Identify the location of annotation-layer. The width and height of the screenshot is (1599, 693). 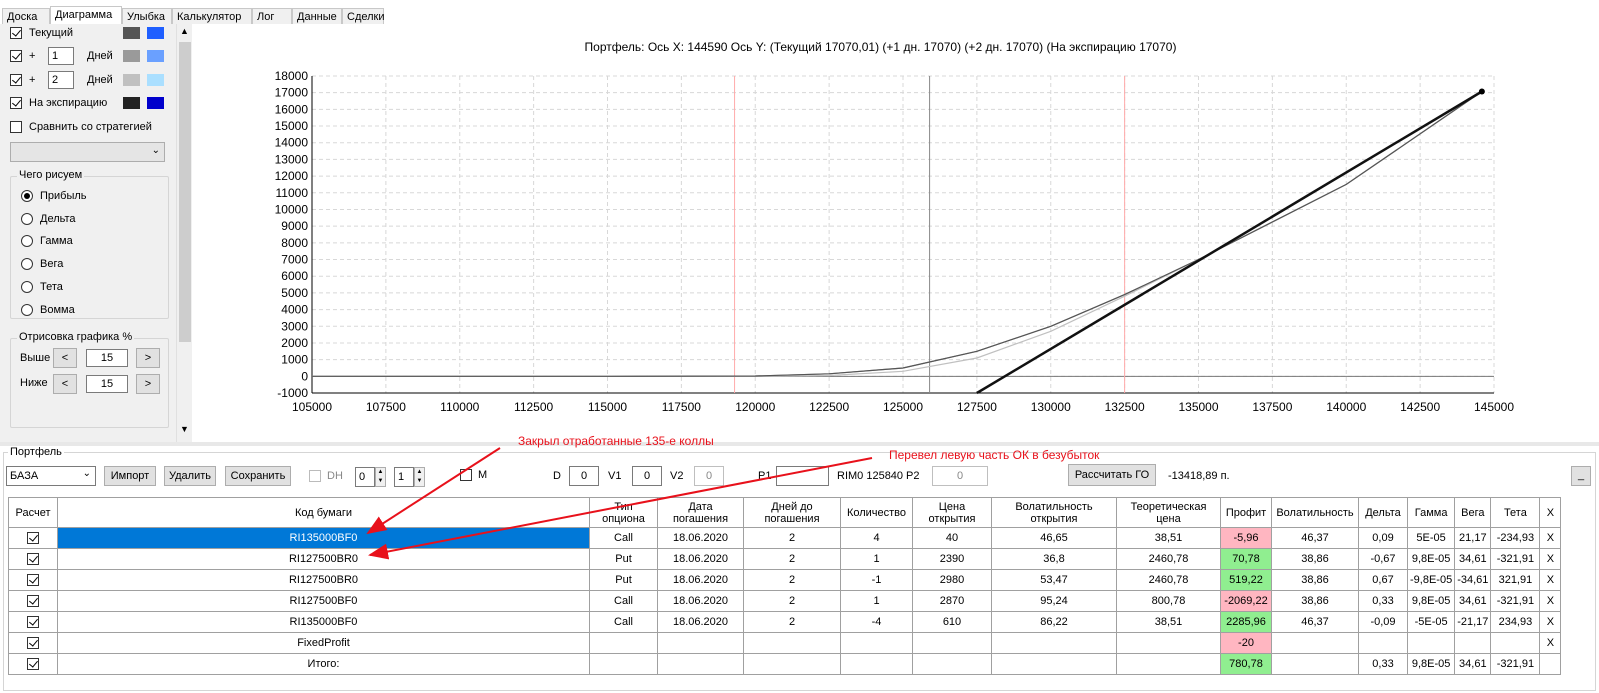
(619, 503).